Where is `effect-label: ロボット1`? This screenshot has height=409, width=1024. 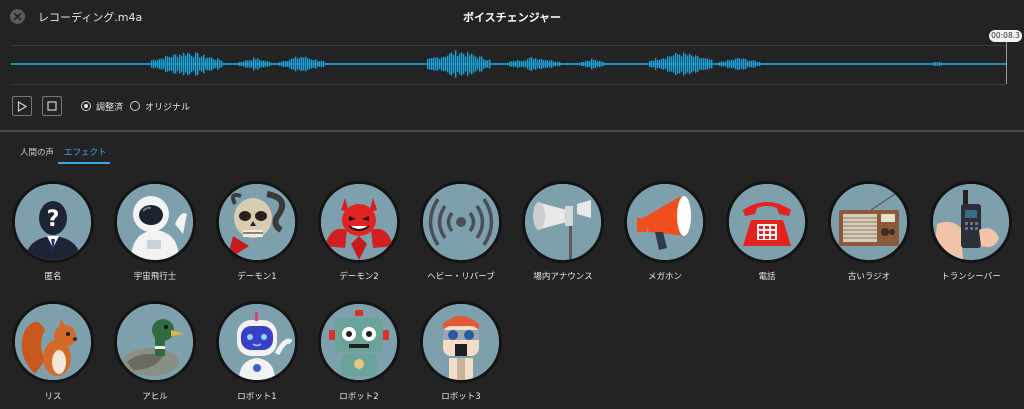 effect-label: ロボット1 is located at coordinates (257, 397).